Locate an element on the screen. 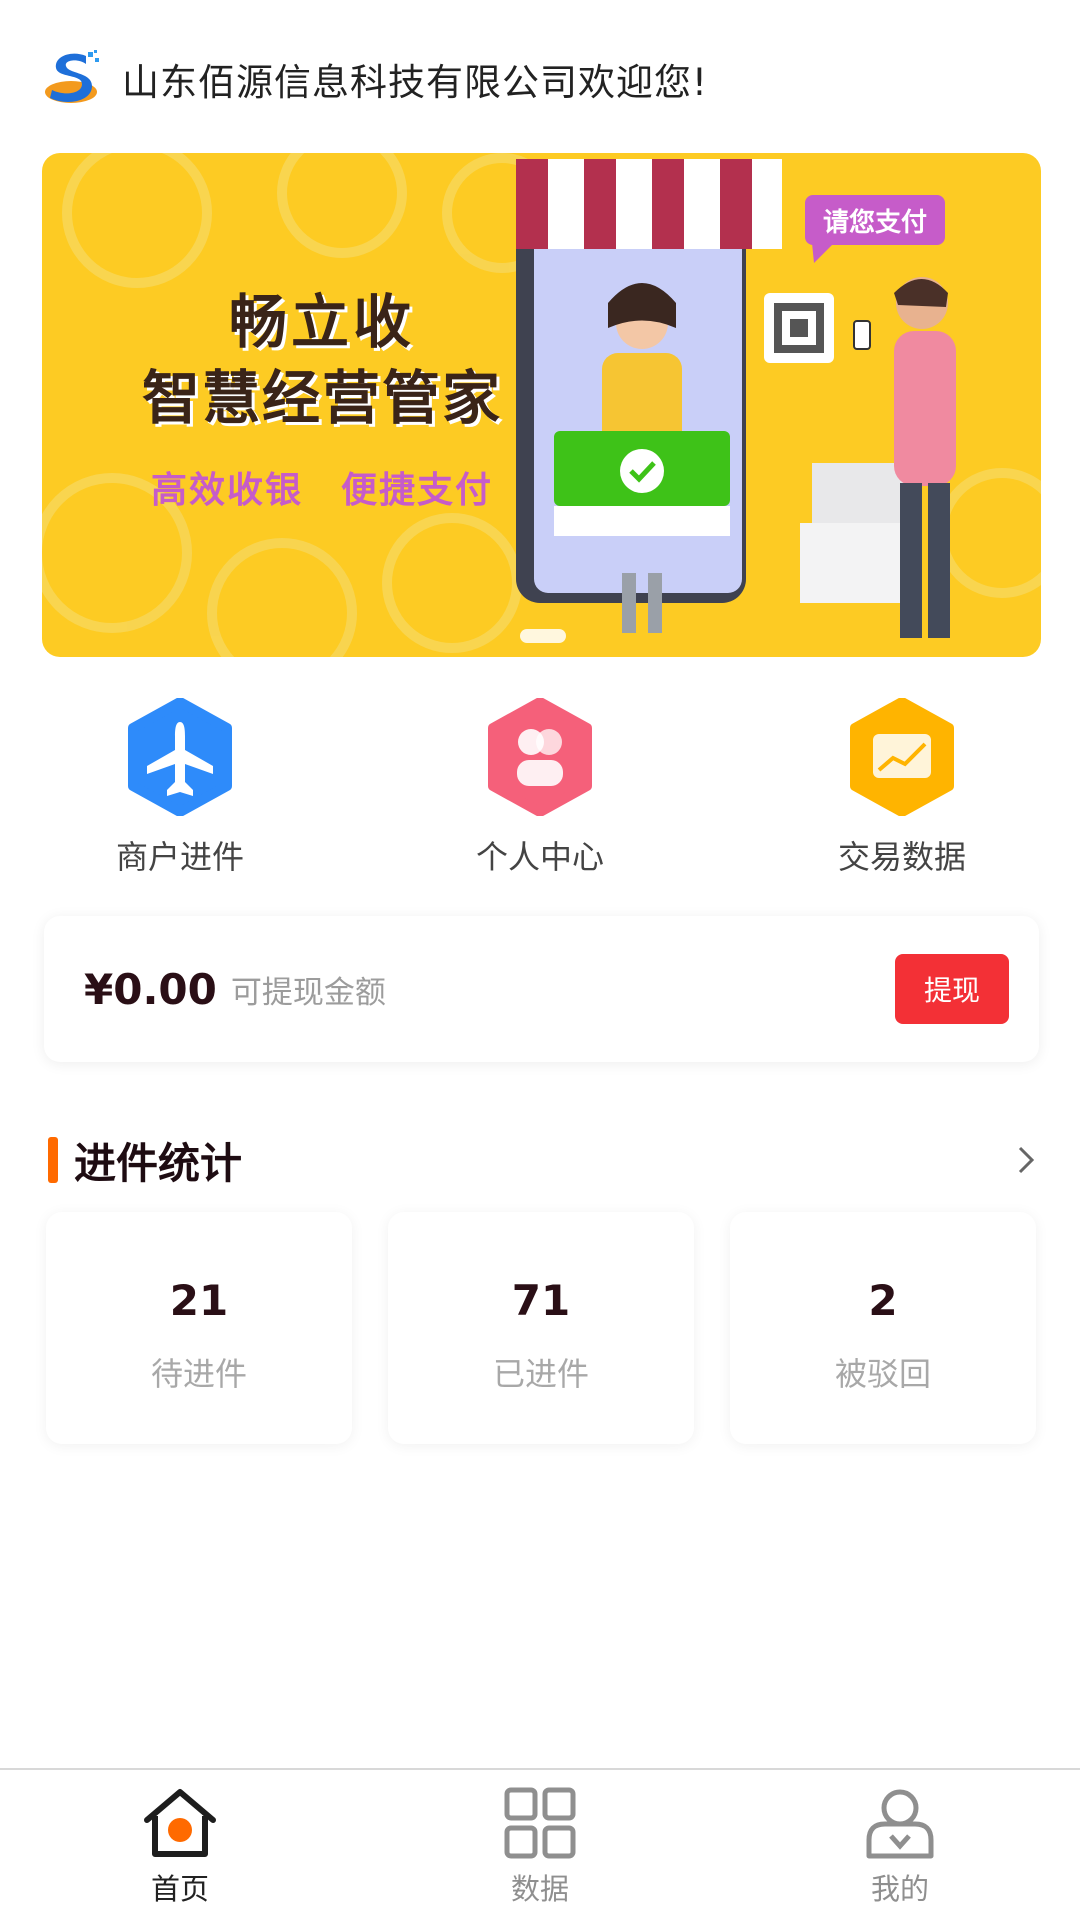 The height and width of the screenshot is (1920, 1080). menu-item-merchant-onboarding: 商户进件 is located at coordinates (180, 788).